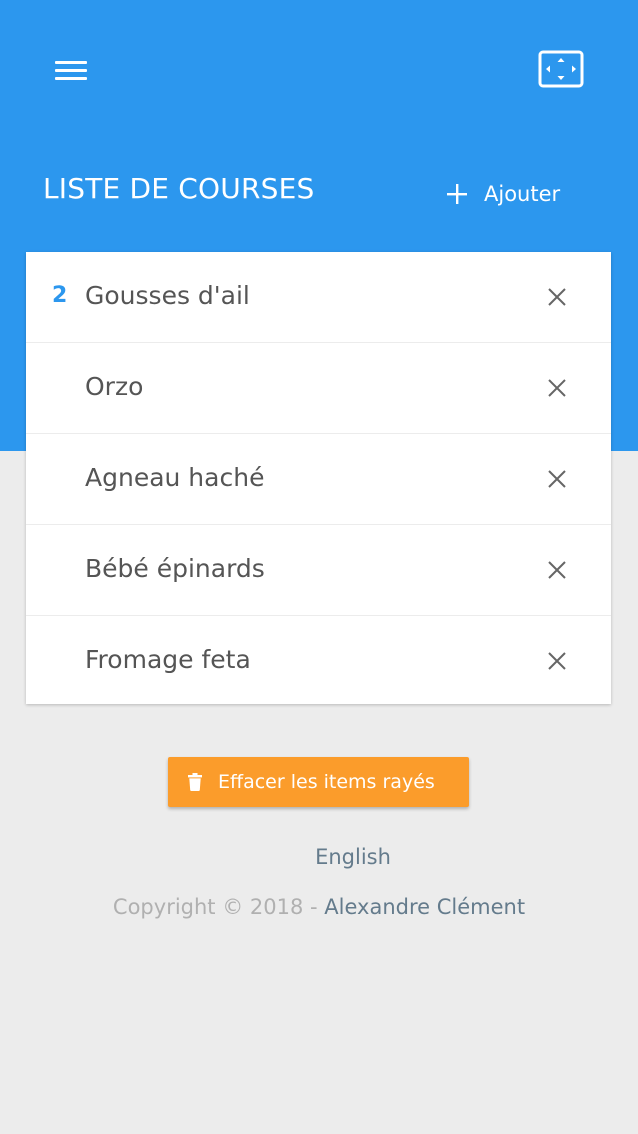 Image resolution: width=638 pixels, height=1134 pixels. What do you see at coordinates (319, 857) in the screenshot?
I see `language-link: English` at bounding box center [319, 857].